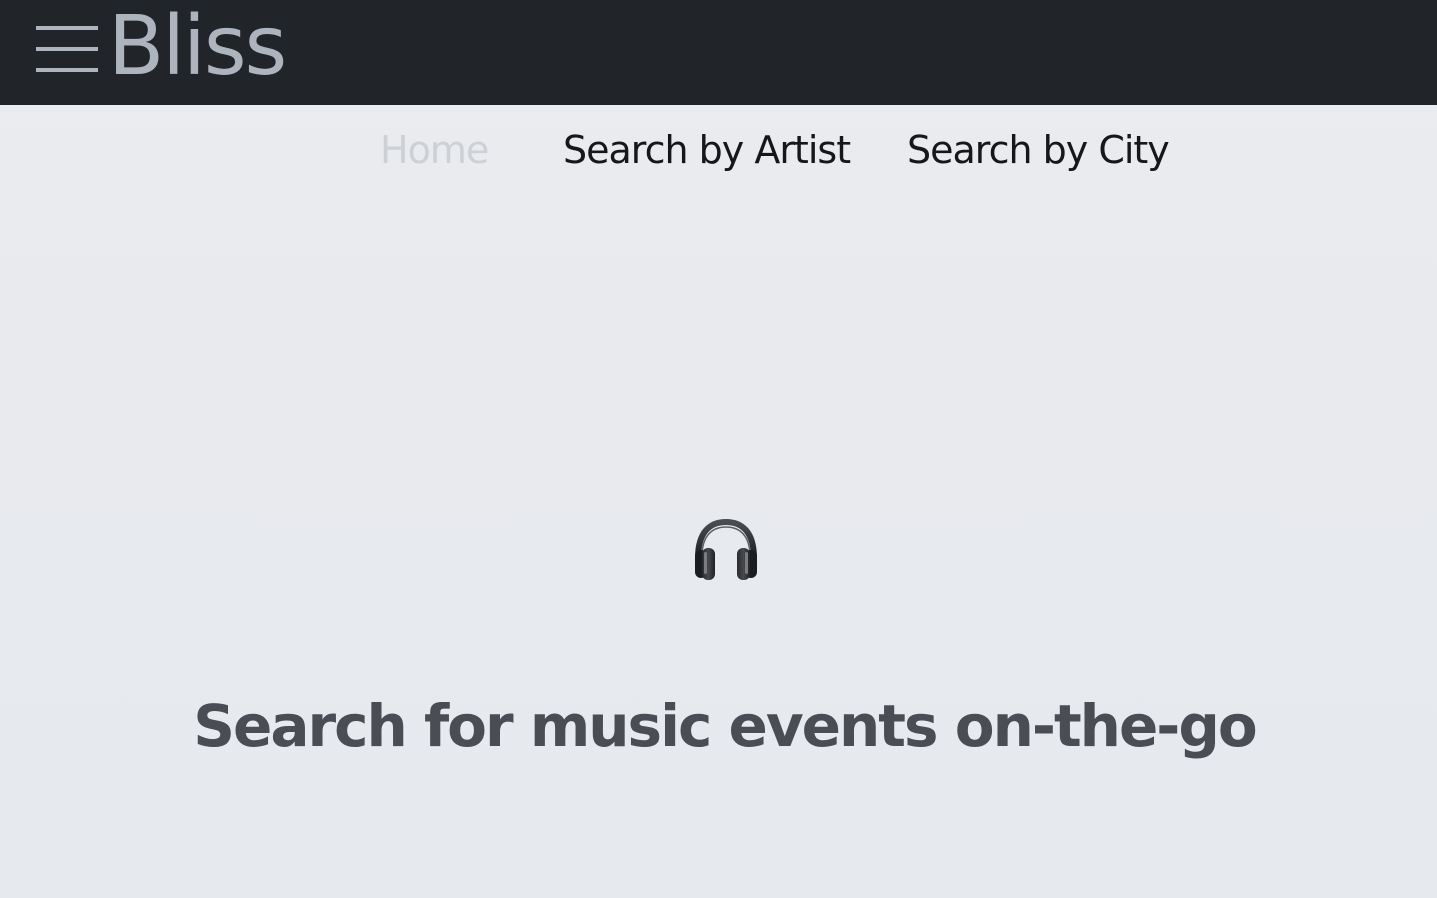 This screenshot has width=1437, height=898. Describe the element at coordinates (197, 48) in the screenshot. I see `brand-logo: Bliss` at that location.